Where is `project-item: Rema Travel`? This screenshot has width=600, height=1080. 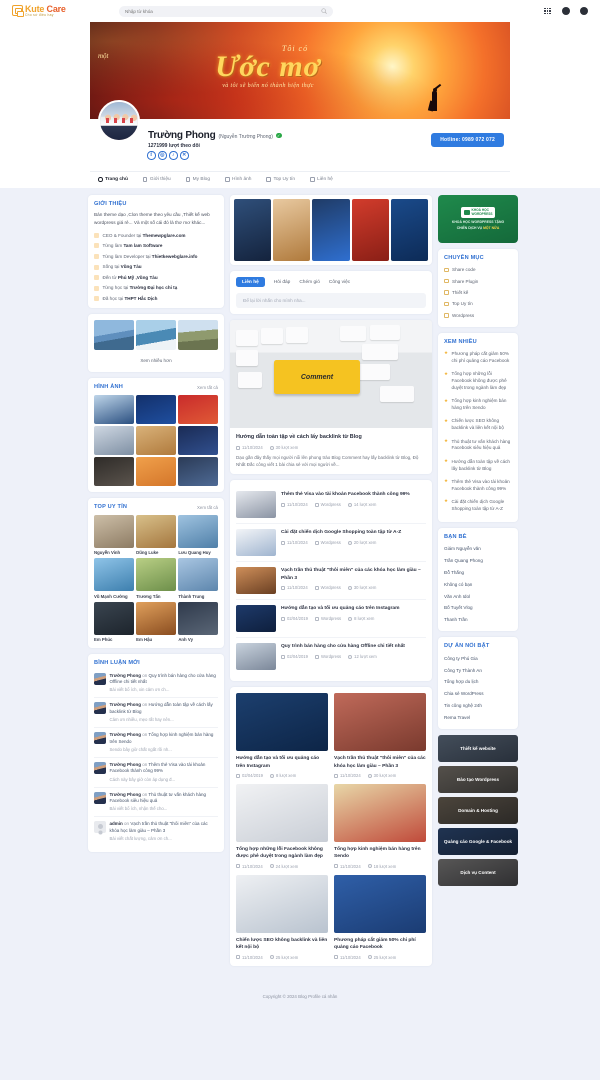 project-item: Rema Travel is located at coordinates (478, 717).